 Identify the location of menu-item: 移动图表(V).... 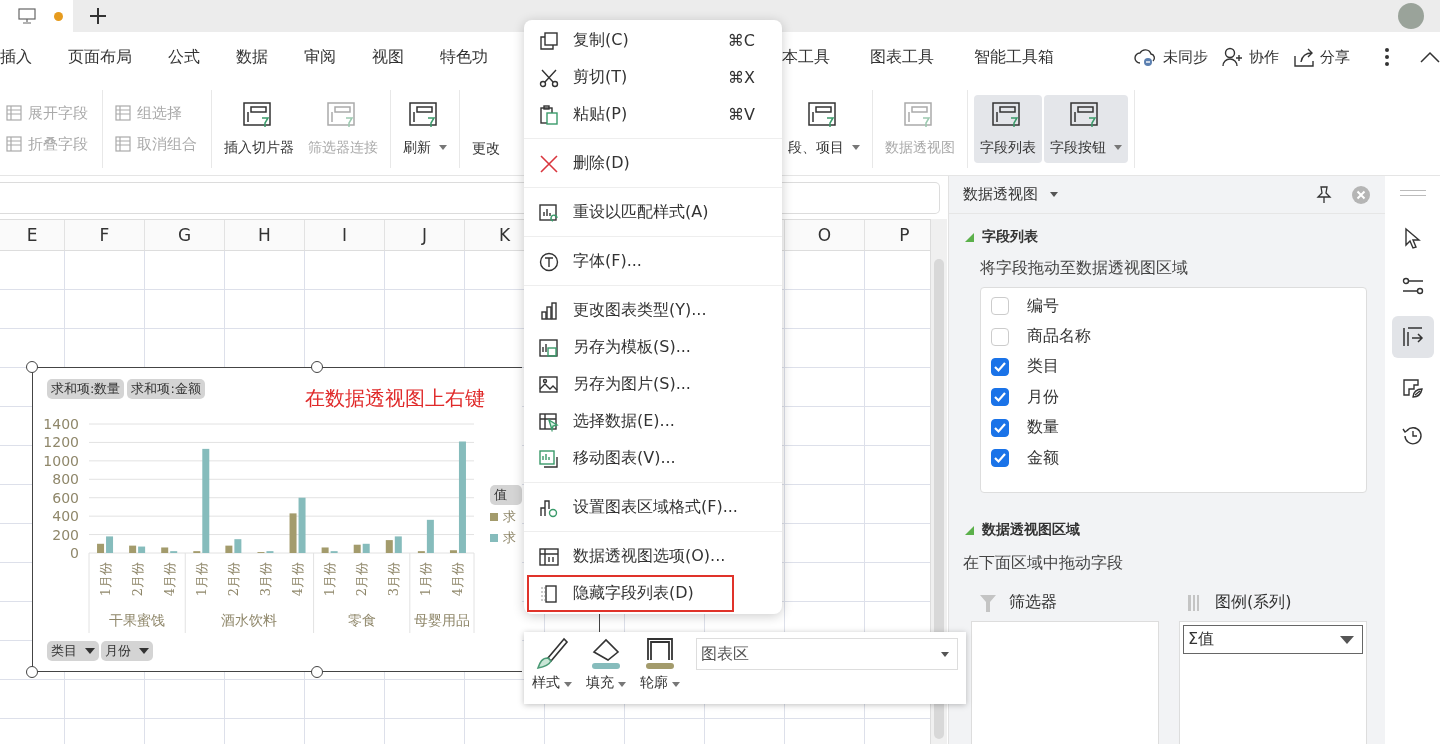
(653, 458).